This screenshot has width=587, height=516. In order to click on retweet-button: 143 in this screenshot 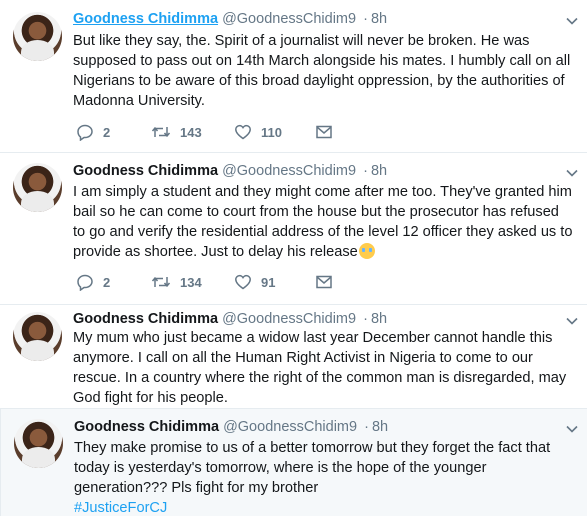, I will do `click(176, 132)`.